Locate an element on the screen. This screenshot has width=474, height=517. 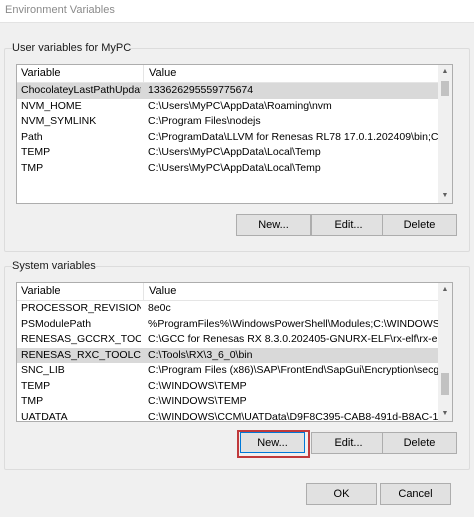
ok-button: OK is located at coordinates (341, 494).